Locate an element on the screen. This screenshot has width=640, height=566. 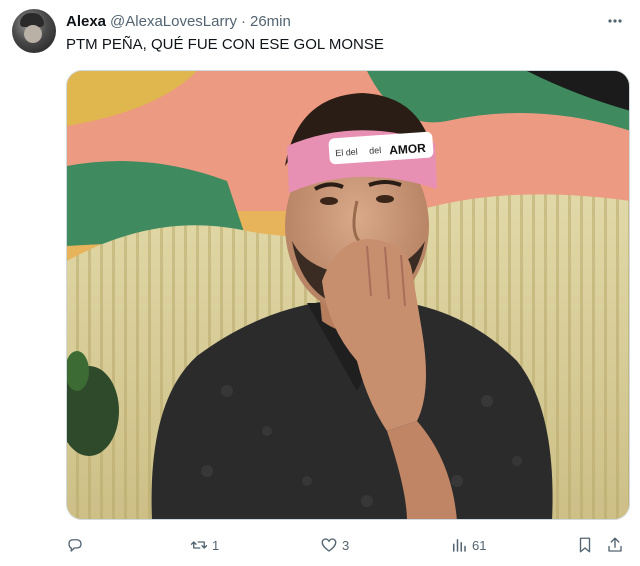
tweet-text: PTM PEÑA, QUÉ FUE CON ESE GOL MONSE is located at coordinates (225, 44).